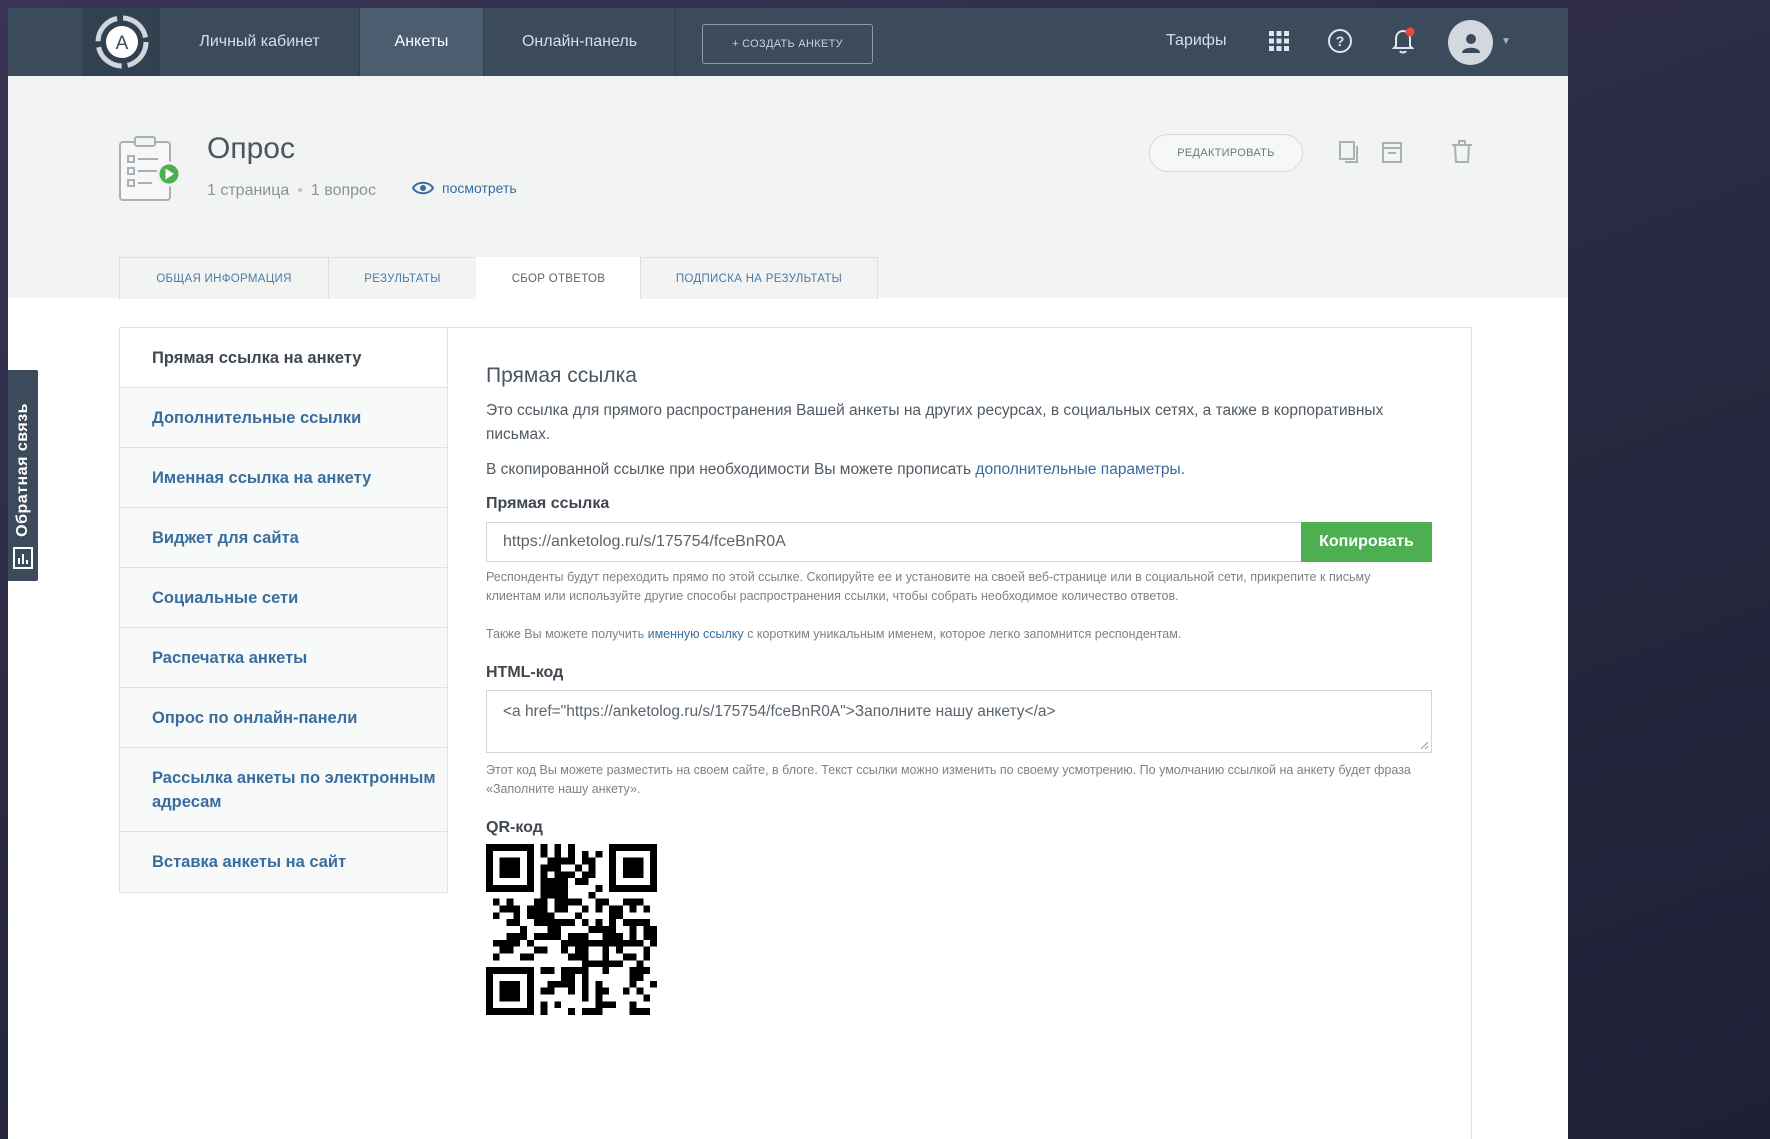 The image size is (1770, 1139). I want to click on additional-params-link: дополнительные параметры, so click(1077, 469).